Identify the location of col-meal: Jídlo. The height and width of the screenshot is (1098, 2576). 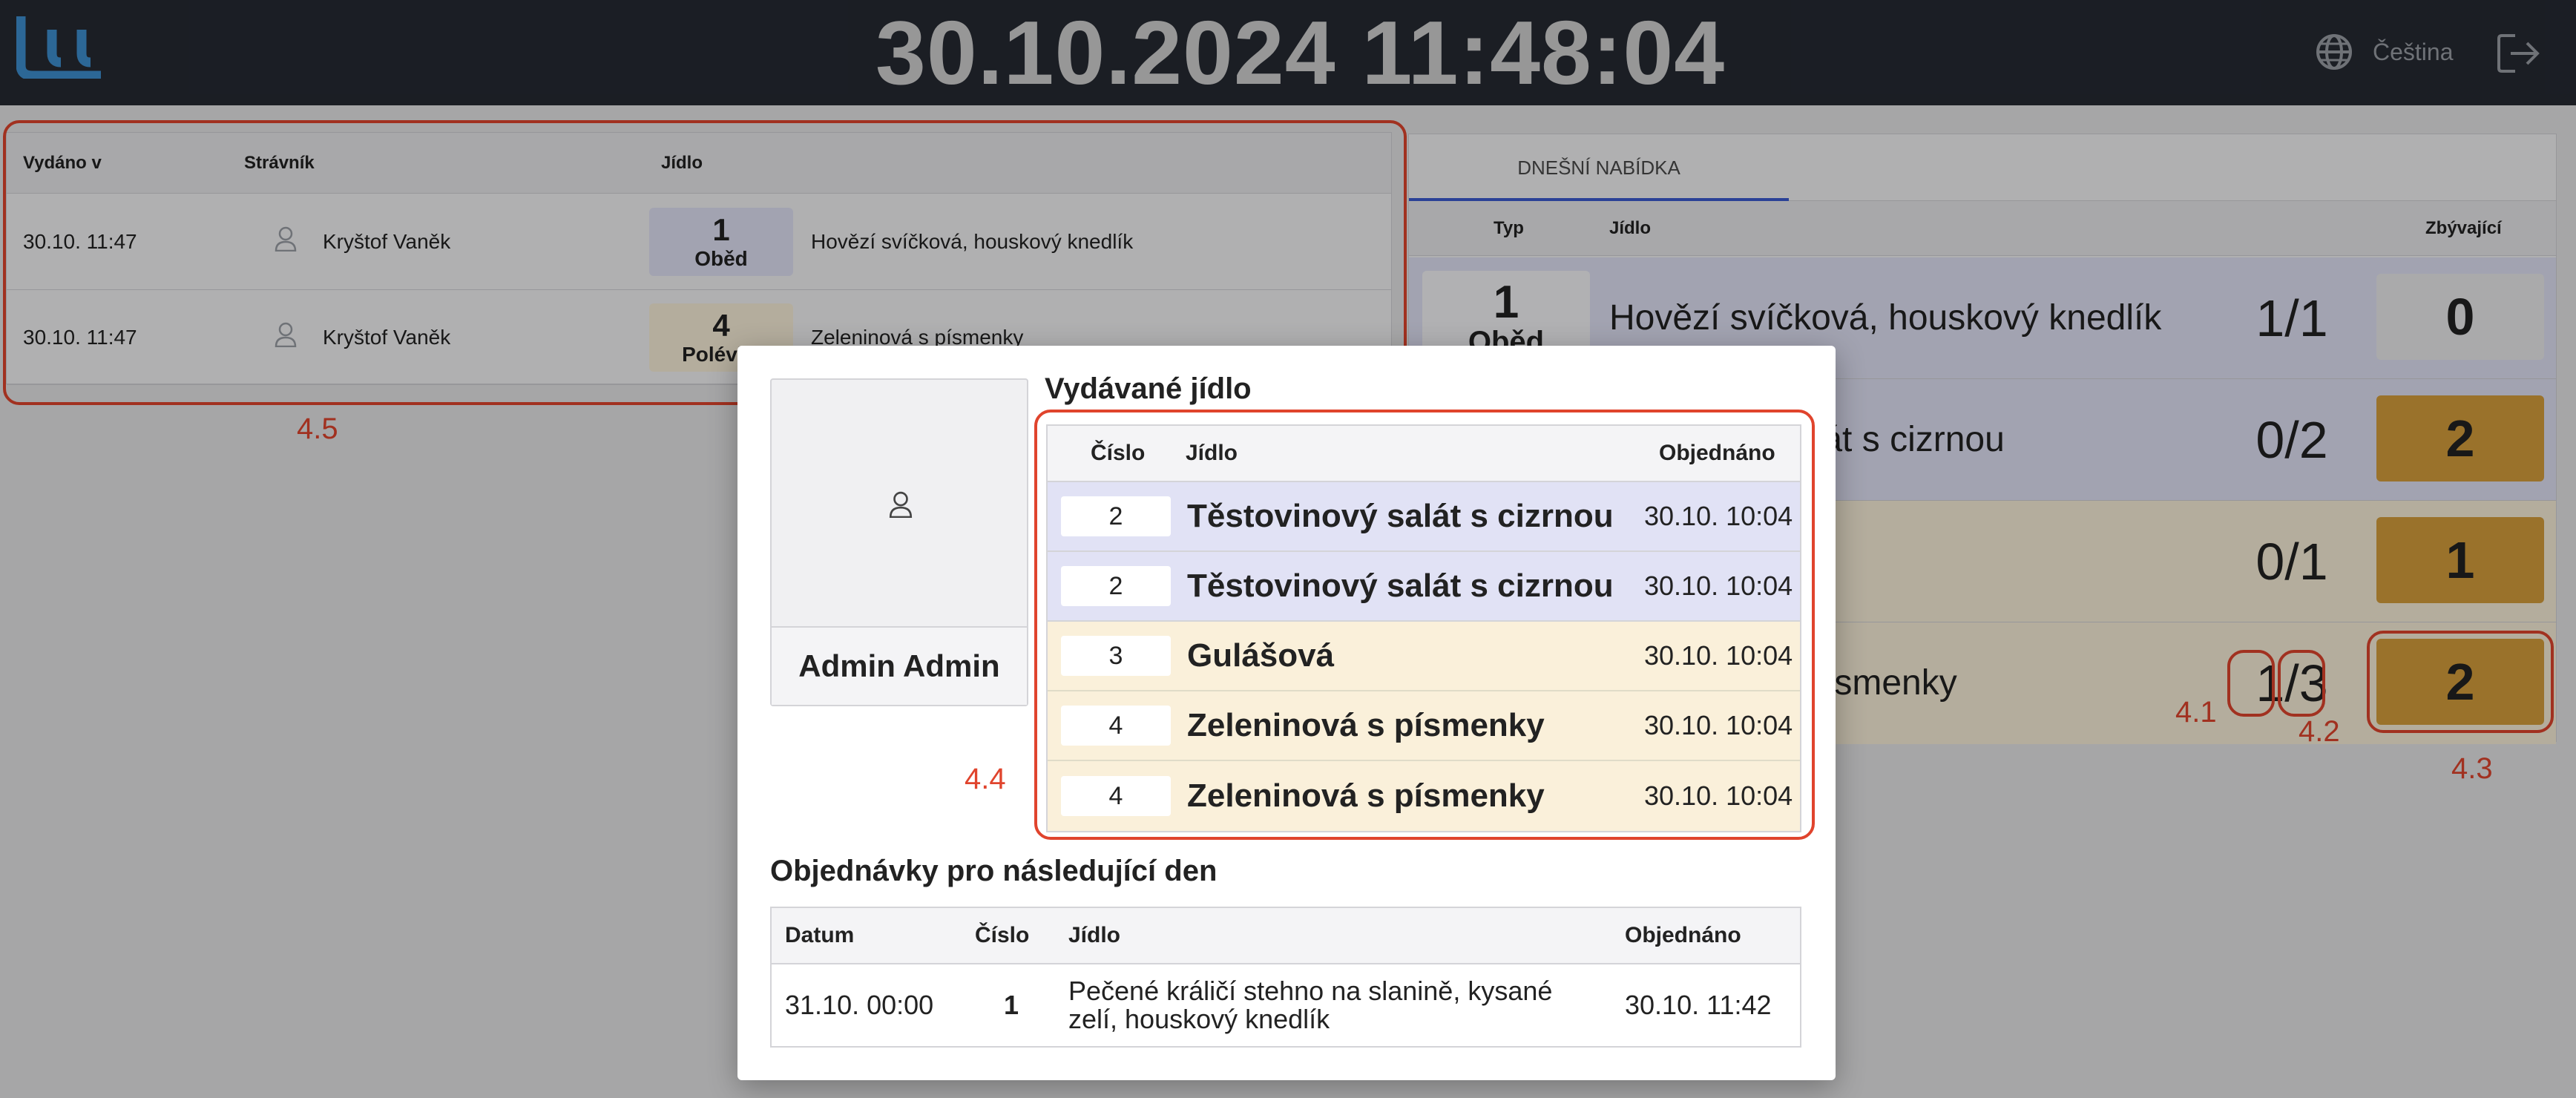
(1094, 935).